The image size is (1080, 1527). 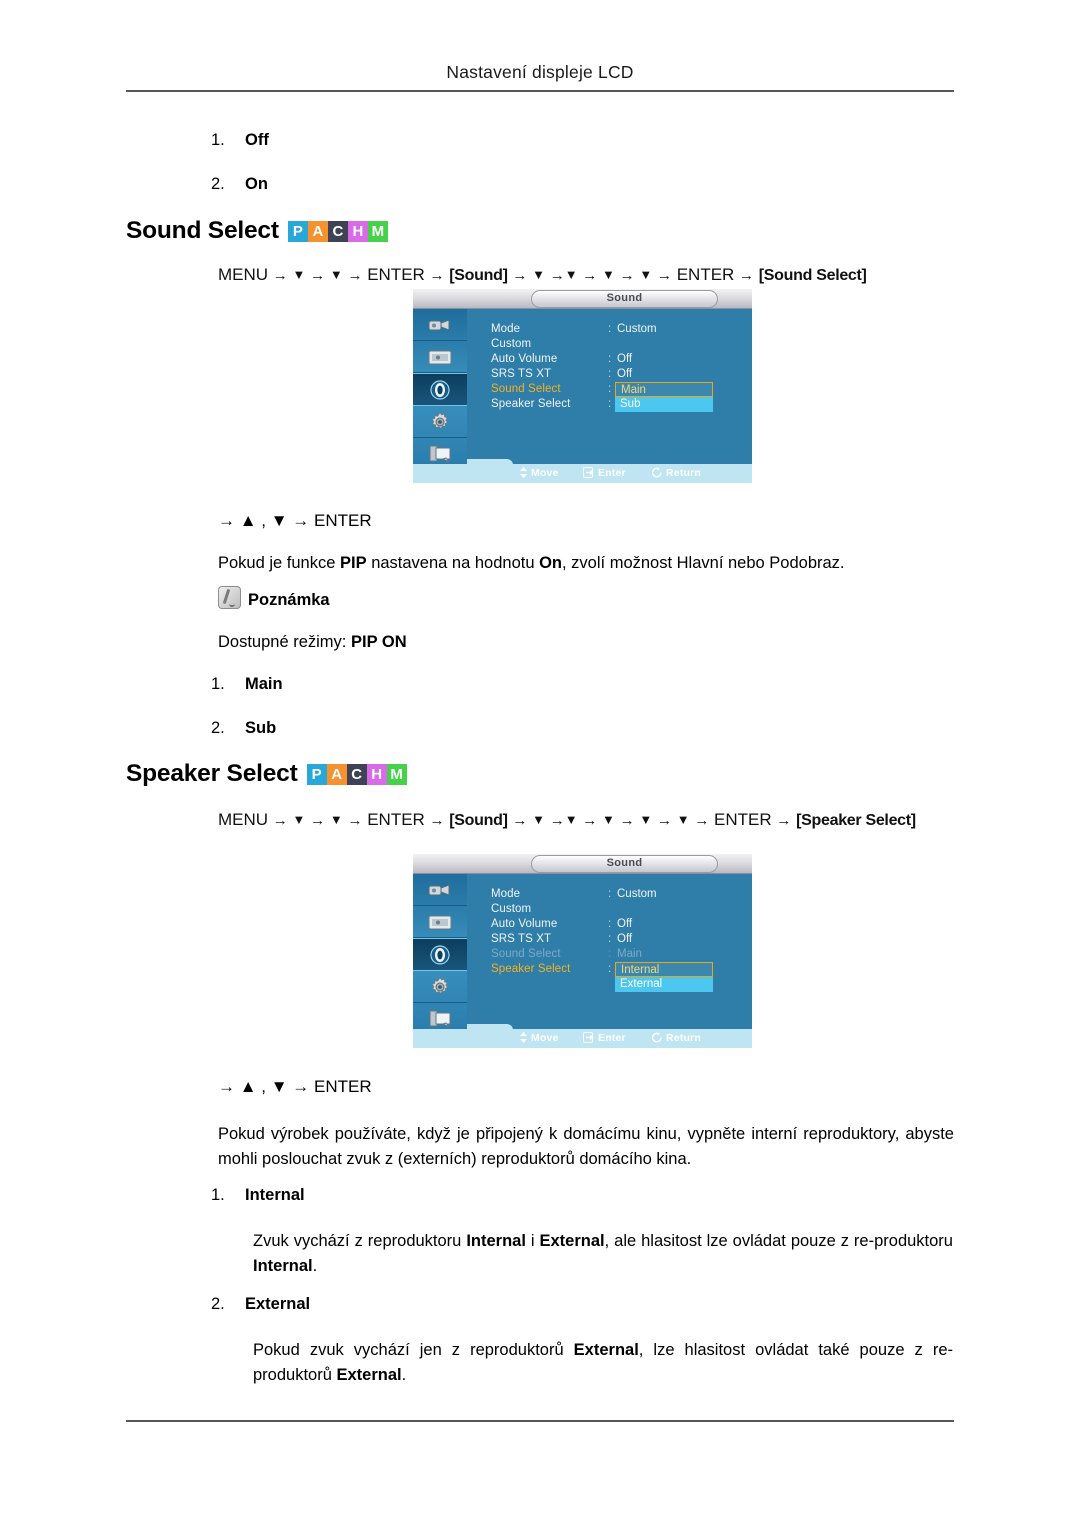 I want to click on osd-row-label: Speaker Select, so click(x=530, y=404).